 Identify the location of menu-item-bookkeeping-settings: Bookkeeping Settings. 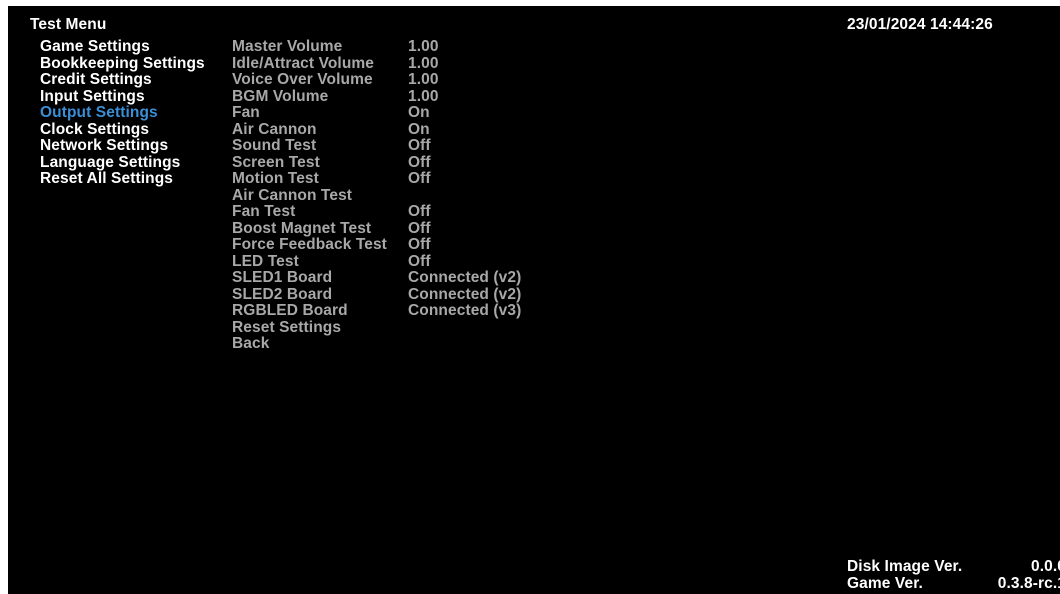
(122, 64).